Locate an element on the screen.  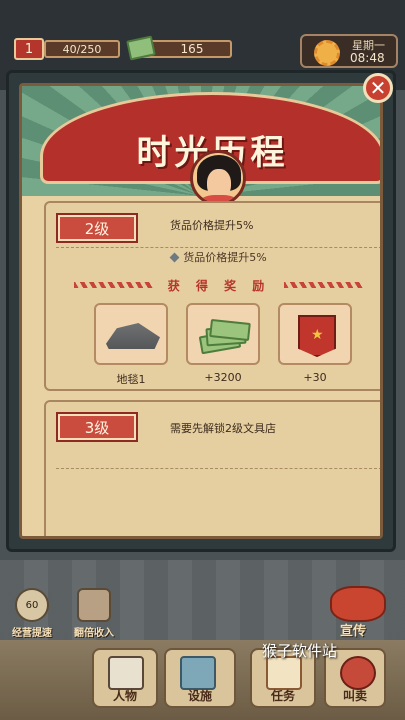
sun-icon is located at coordinates (327, 53).